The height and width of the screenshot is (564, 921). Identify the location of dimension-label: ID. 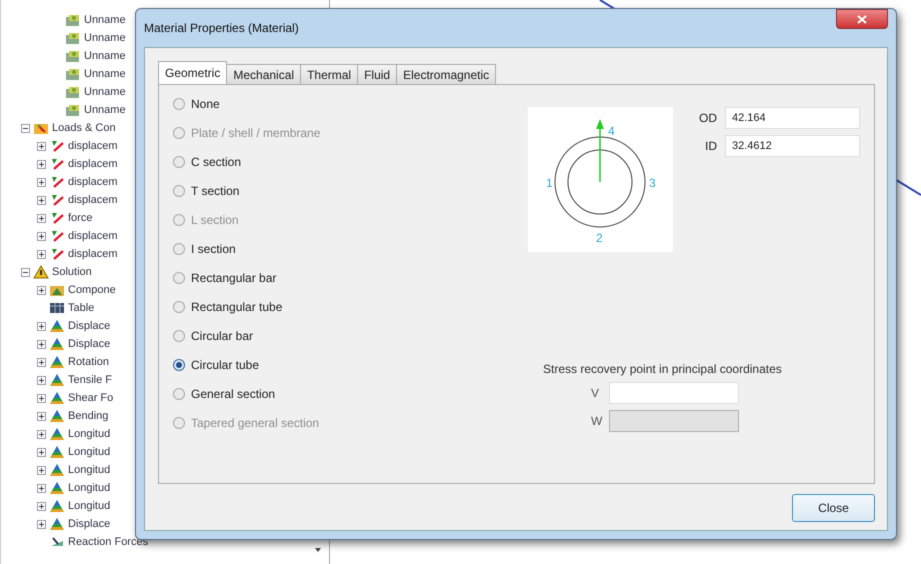
(710, 146).